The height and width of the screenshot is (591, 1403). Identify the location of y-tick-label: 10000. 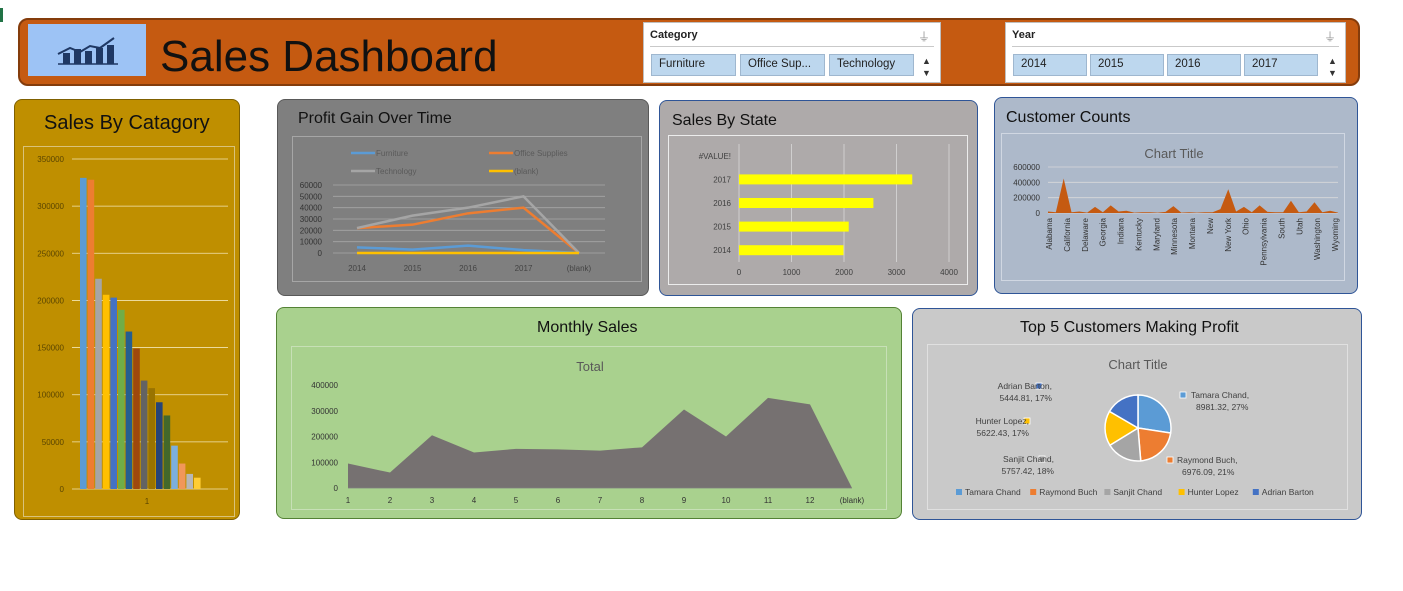
(311, 242).